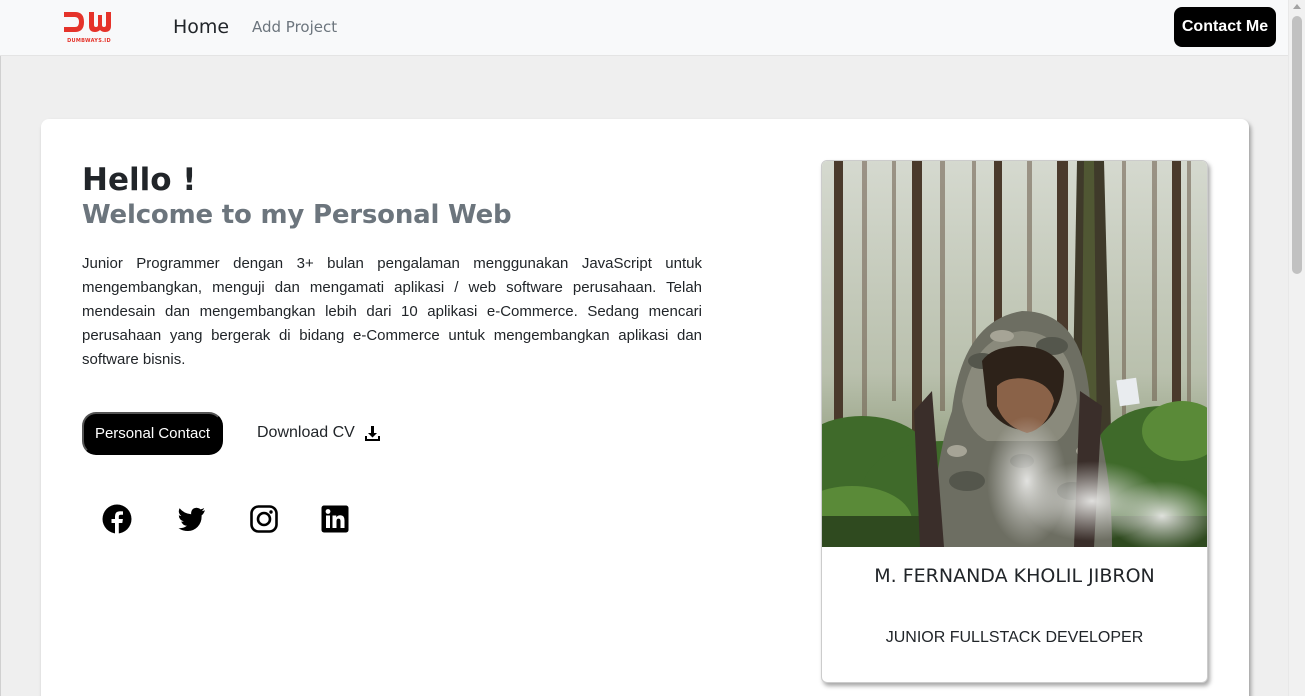 The height and width of the screenshot is (696, 1305). I want to click on navbar: DUMBWAYS.ID Home Add Project Contact Me, so click(644, 28).